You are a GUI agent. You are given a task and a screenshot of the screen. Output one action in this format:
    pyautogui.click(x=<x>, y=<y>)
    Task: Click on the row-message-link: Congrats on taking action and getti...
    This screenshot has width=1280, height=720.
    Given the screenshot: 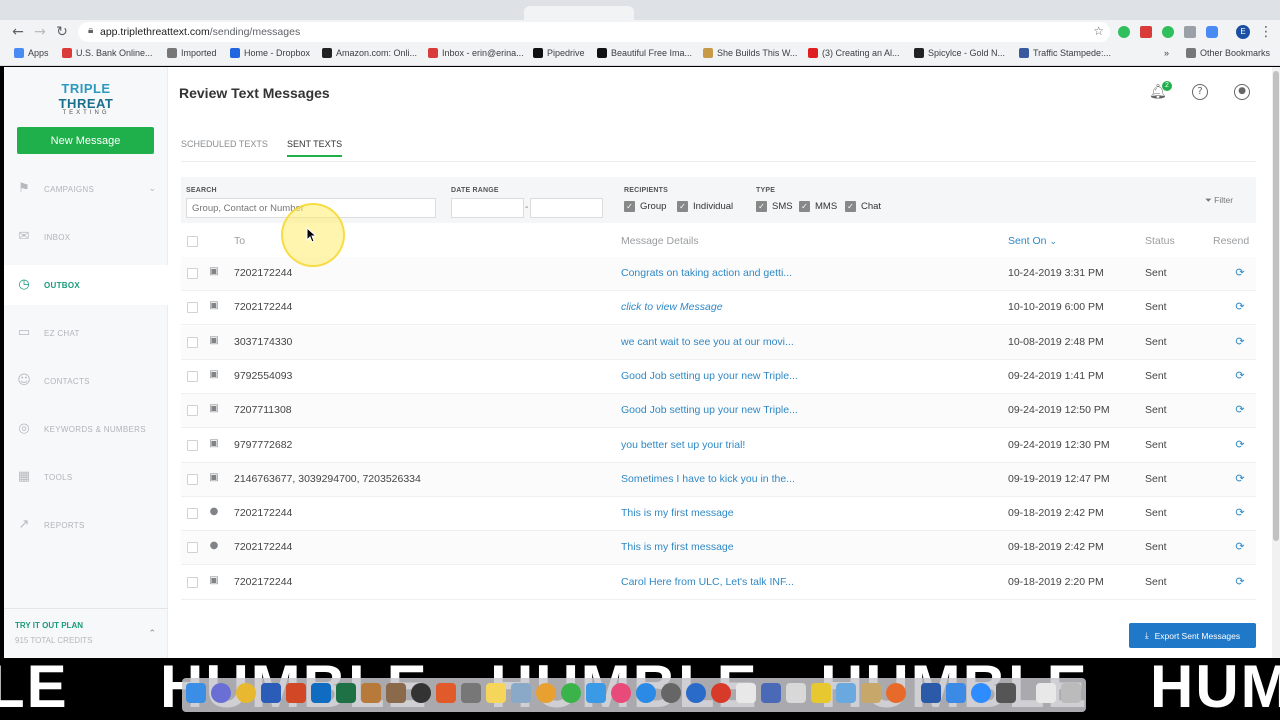 What is the action you would take?
    pyautogui.click(x=706, y=273)
    